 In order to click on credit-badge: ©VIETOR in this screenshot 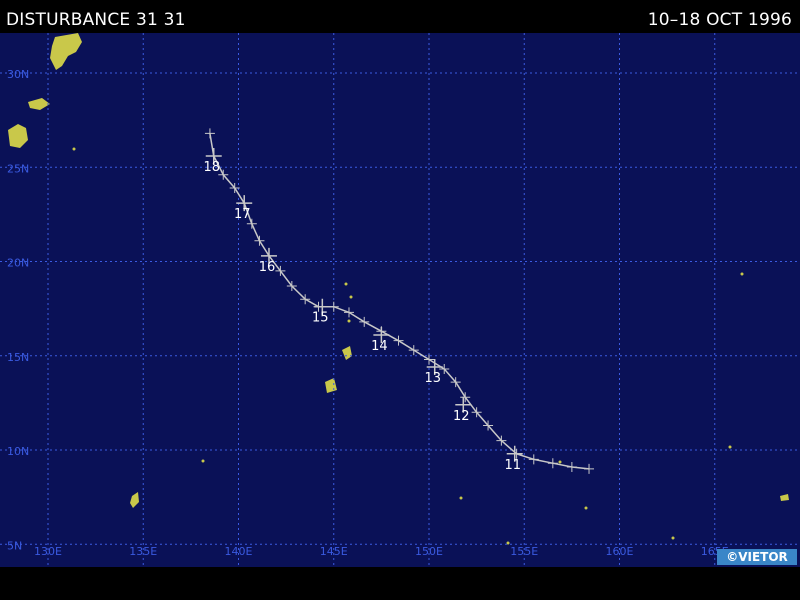, I will do `click(757, 557)`.